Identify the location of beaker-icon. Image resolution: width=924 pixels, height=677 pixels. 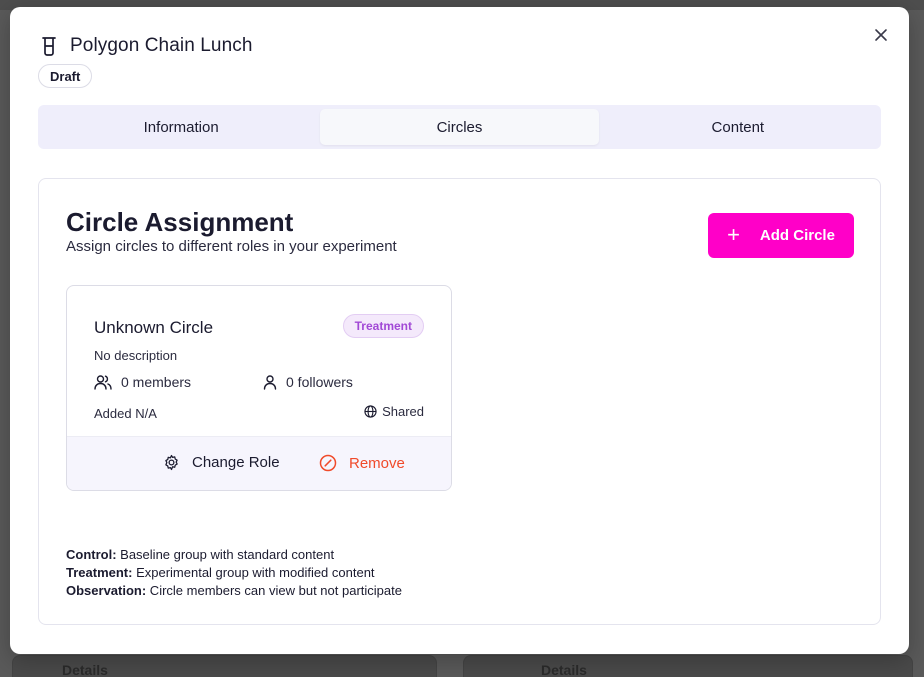
(49, 46).